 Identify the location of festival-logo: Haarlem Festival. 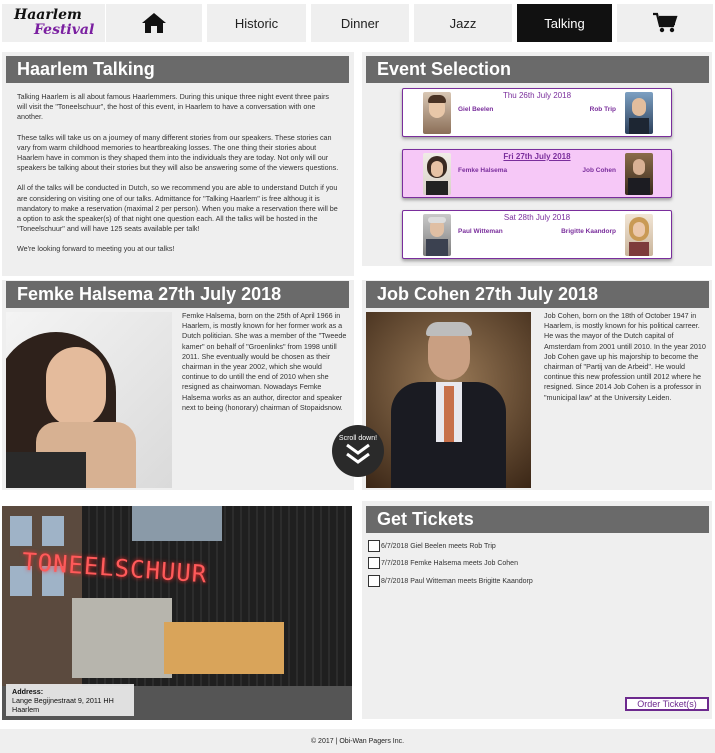
(53, 23).